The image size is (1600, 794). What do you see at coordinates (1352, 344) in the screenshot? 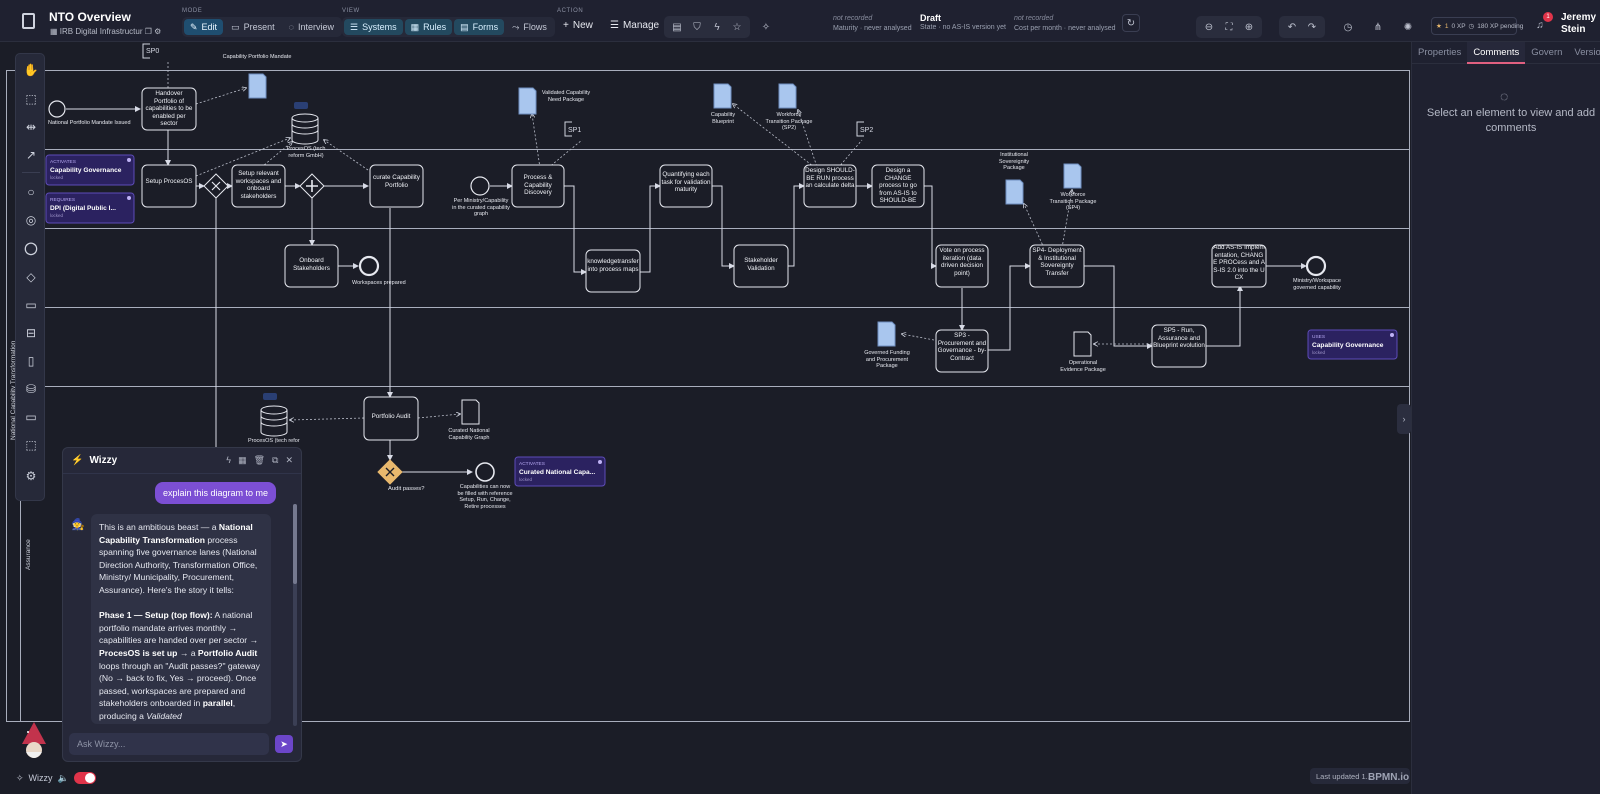
I see `card-uses: USES Capability Governance locked` at bounding box center [1352, 344].